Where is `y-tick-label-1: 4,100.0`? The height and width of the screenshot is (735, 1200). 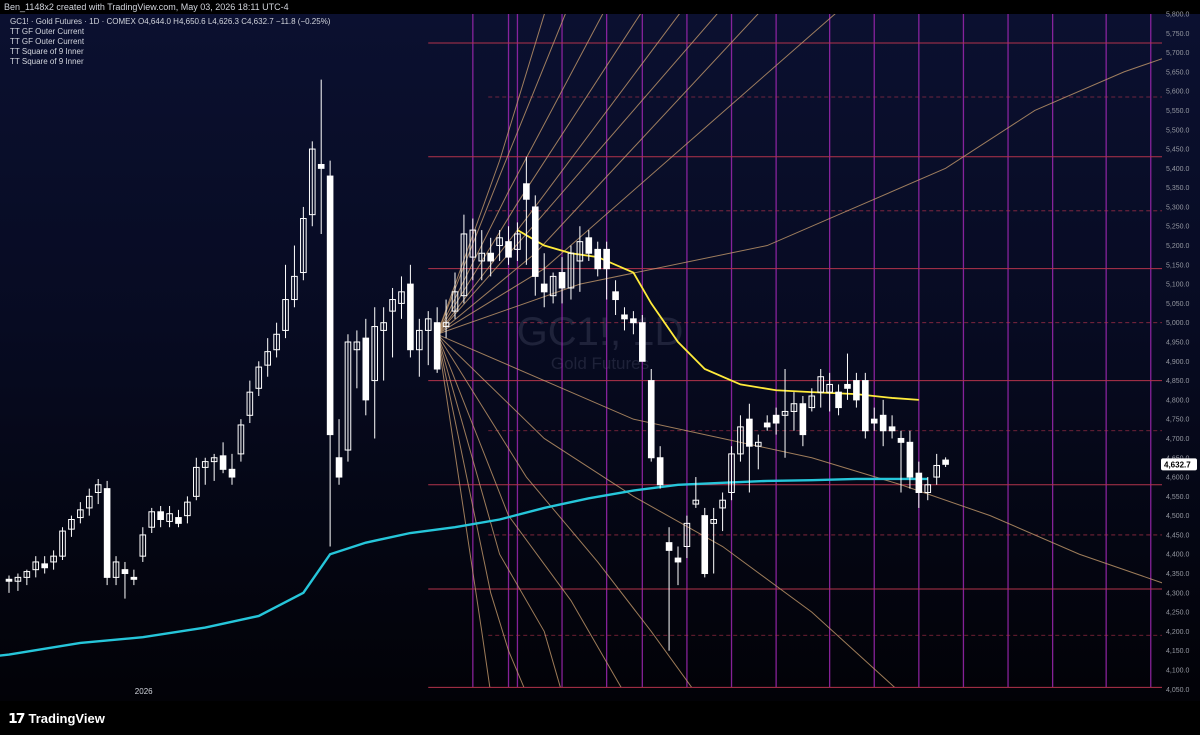 y-tick-label-1: 4,100.0 is located at coordinates (1177, 670).